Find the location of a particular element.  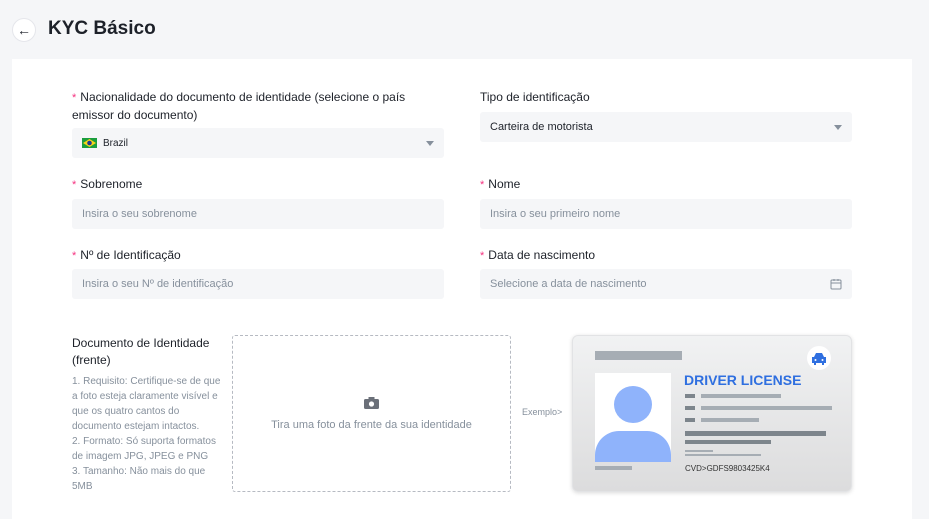

nationality-select: Brazil is located at coordinates (258, 143).